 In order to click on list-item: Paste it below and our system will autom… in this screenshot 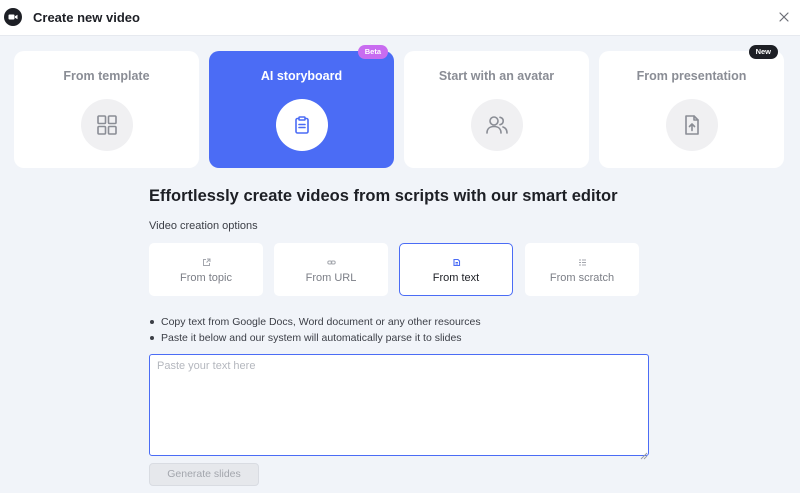, I will do `click(315, 338)`.